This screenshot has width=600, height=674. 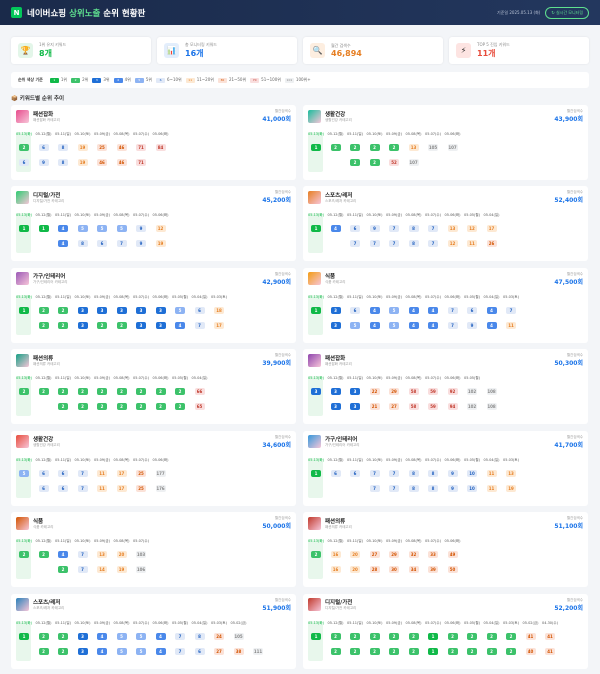 I want to click on date-header: 05.03(토), so click(x=219, y=296).